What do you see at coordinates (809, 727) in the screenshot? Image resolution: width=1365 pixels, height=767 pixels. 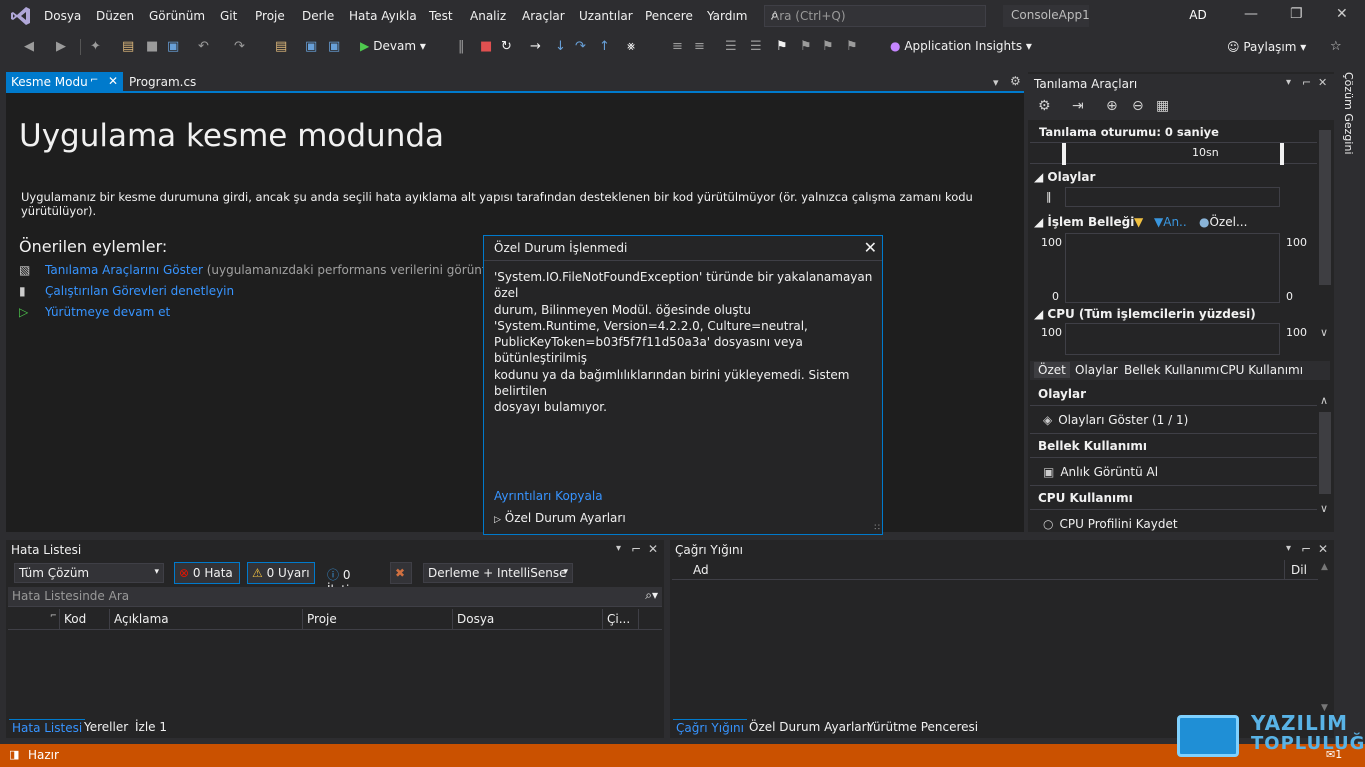 I see `tab-exception-settings: Özel Durum Ayarları` at bounding box center [809, 727].